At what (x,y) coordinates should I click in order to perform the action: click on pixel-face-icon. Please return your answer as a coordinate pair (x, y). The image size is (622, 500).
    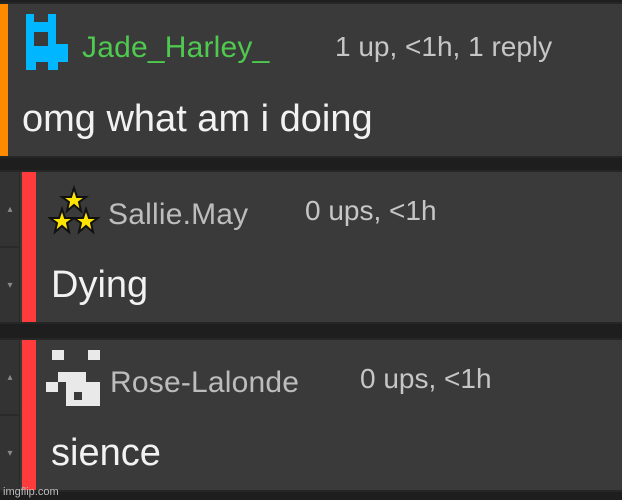
    Looking at the image, I should click on (74, 380).